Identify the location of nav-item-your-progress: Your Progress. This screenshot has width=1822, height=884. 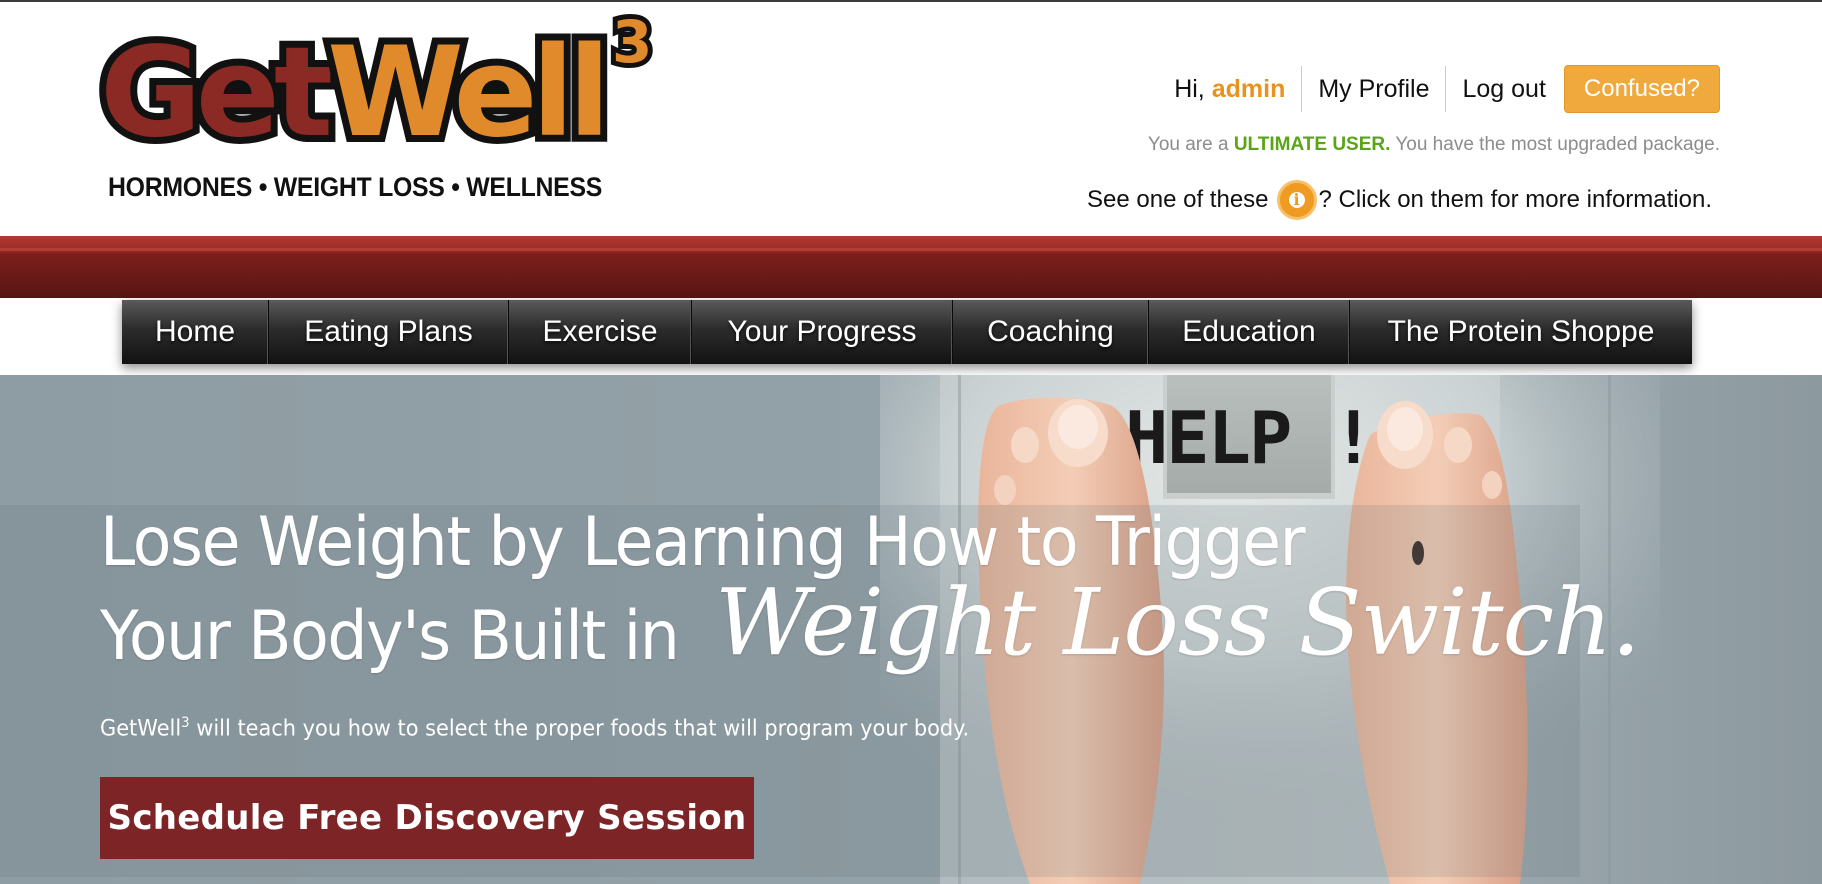
(822, 332).